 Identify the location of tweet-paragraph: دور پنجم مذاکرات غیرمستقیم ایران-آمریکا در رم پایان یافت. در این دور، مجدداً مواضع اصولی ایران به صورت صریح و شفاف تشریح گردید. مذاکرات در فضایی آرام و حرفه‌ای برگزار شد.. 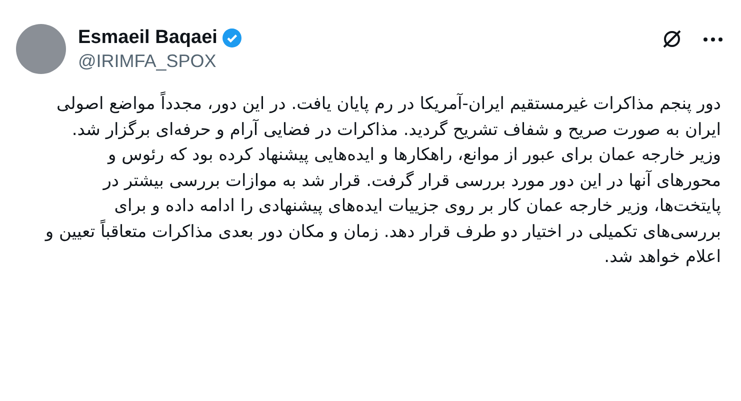
(380, 117).